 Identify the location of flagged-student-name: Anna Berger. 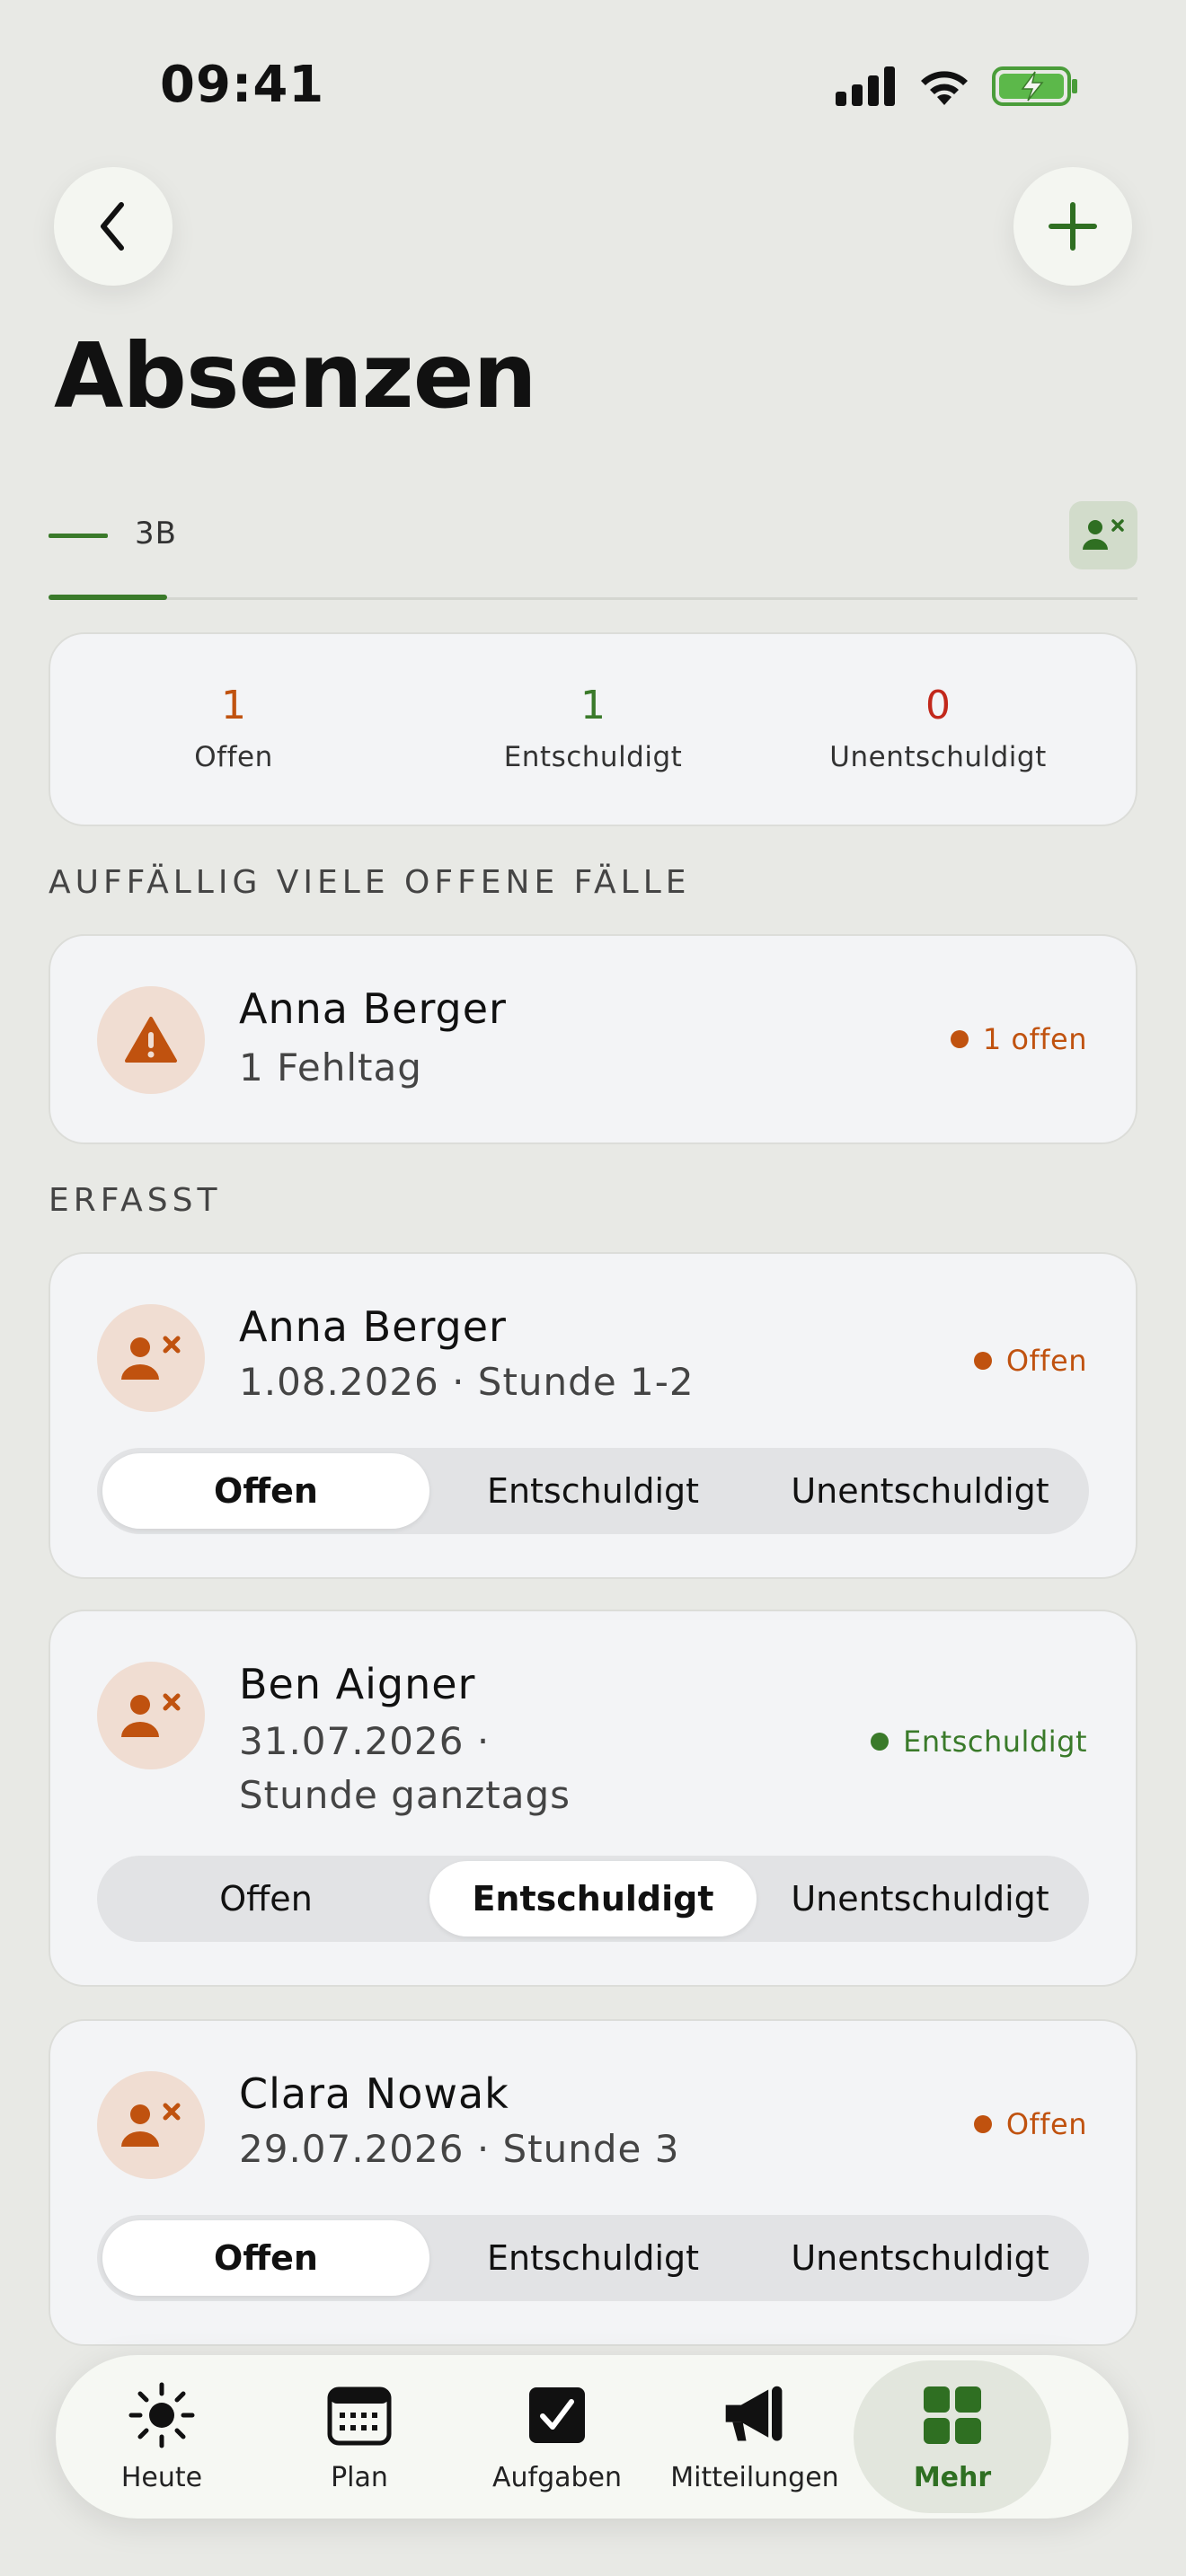
(373, 1008).